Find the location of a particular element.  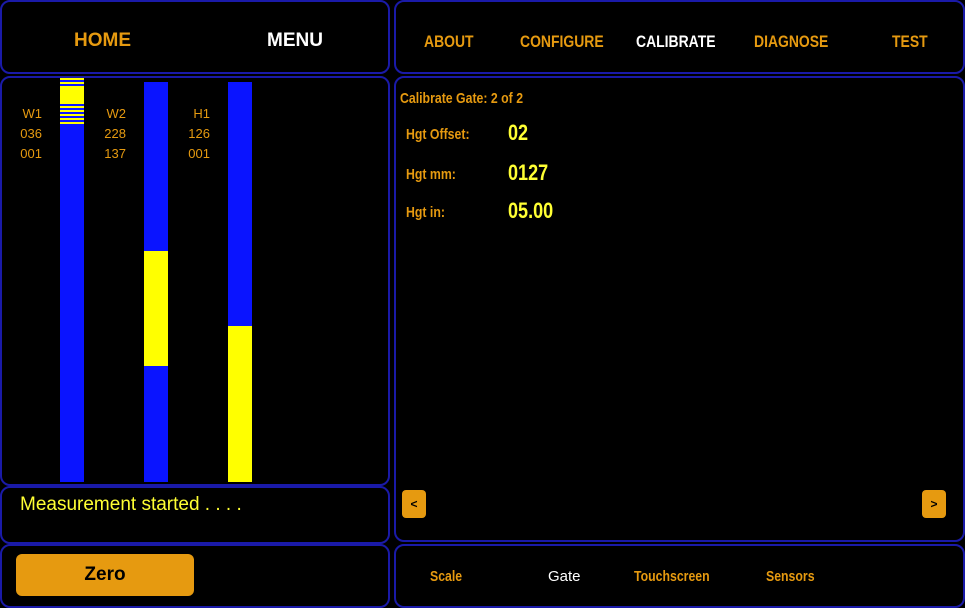

home-button: HOME is located at coordinates (102, 41).